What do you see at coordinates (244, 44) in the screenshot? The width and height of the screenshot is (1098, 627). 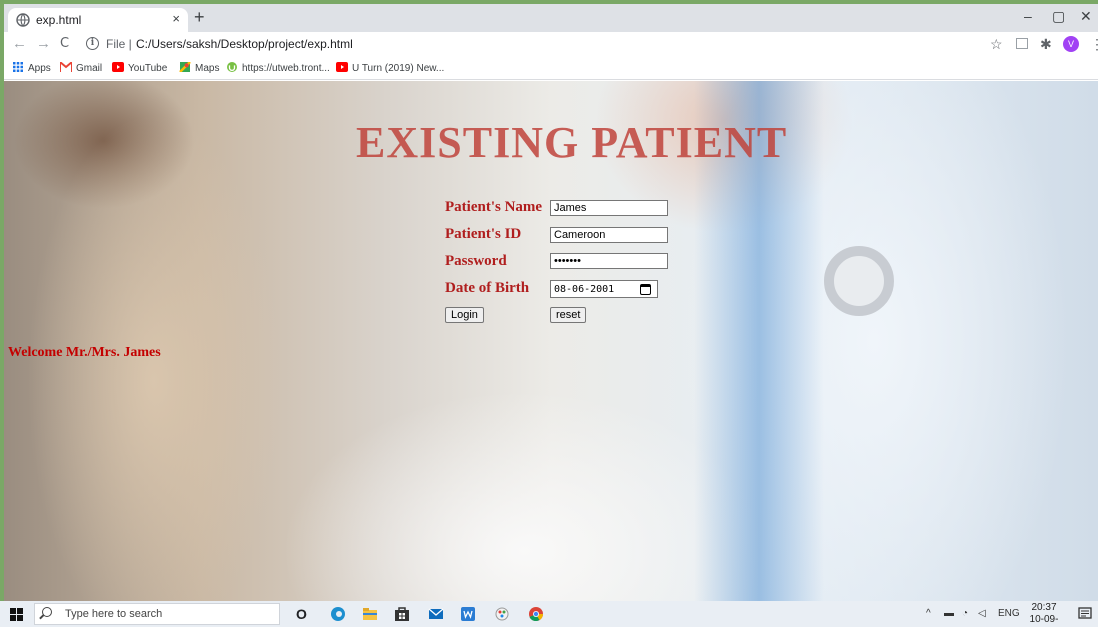 I see `address-url: C:/Users/saksh/Desktop/project/exp.html` at bounding box center [244, 44].